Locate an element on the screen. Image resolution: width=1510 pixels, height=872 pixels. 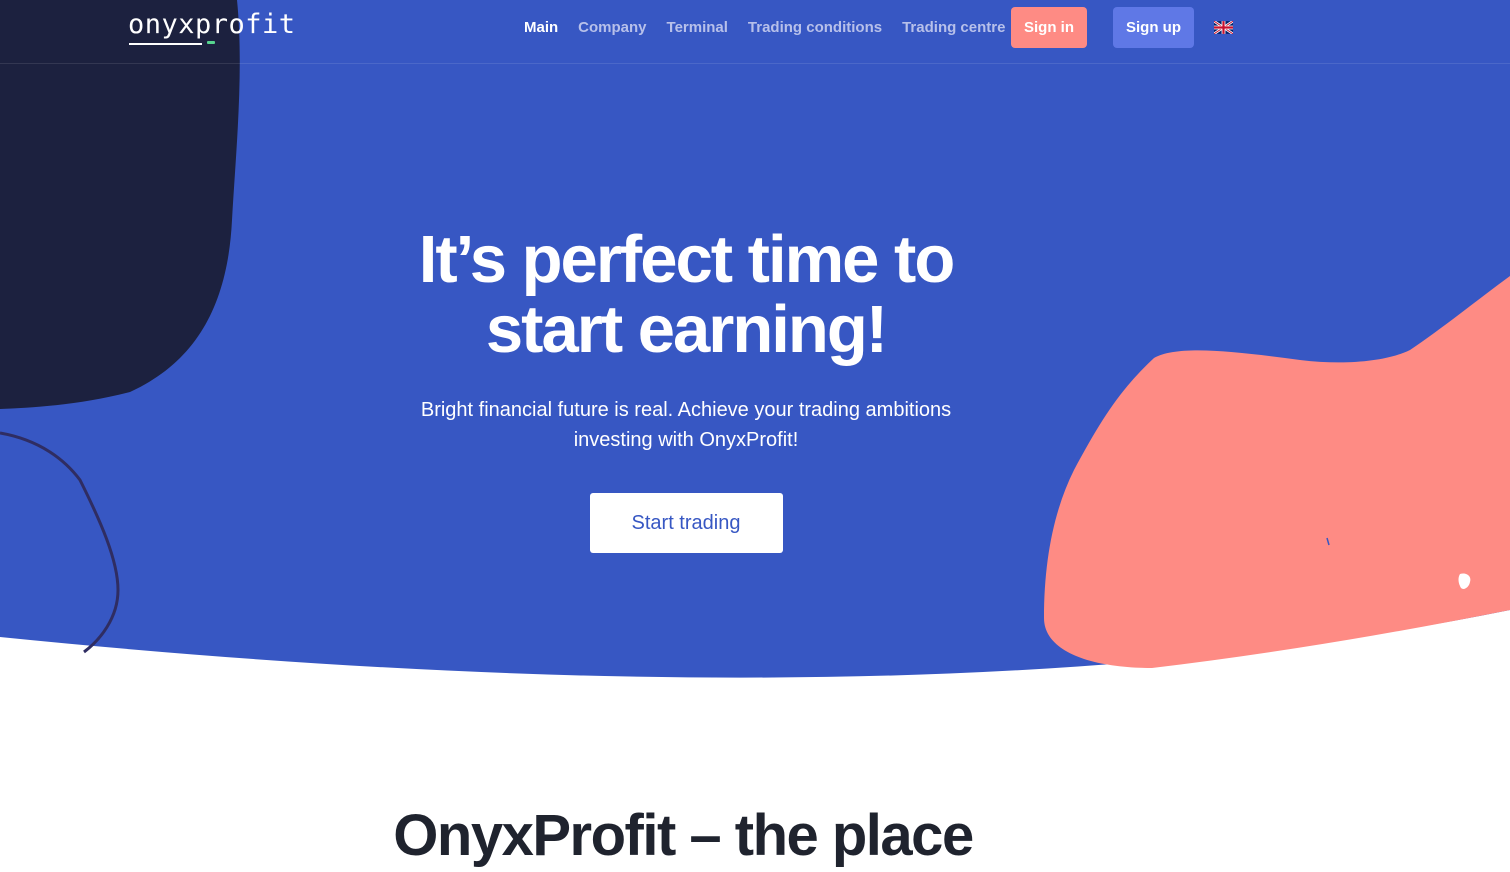
sign-in-button: Sign in is located at coordinates (1049, 27).